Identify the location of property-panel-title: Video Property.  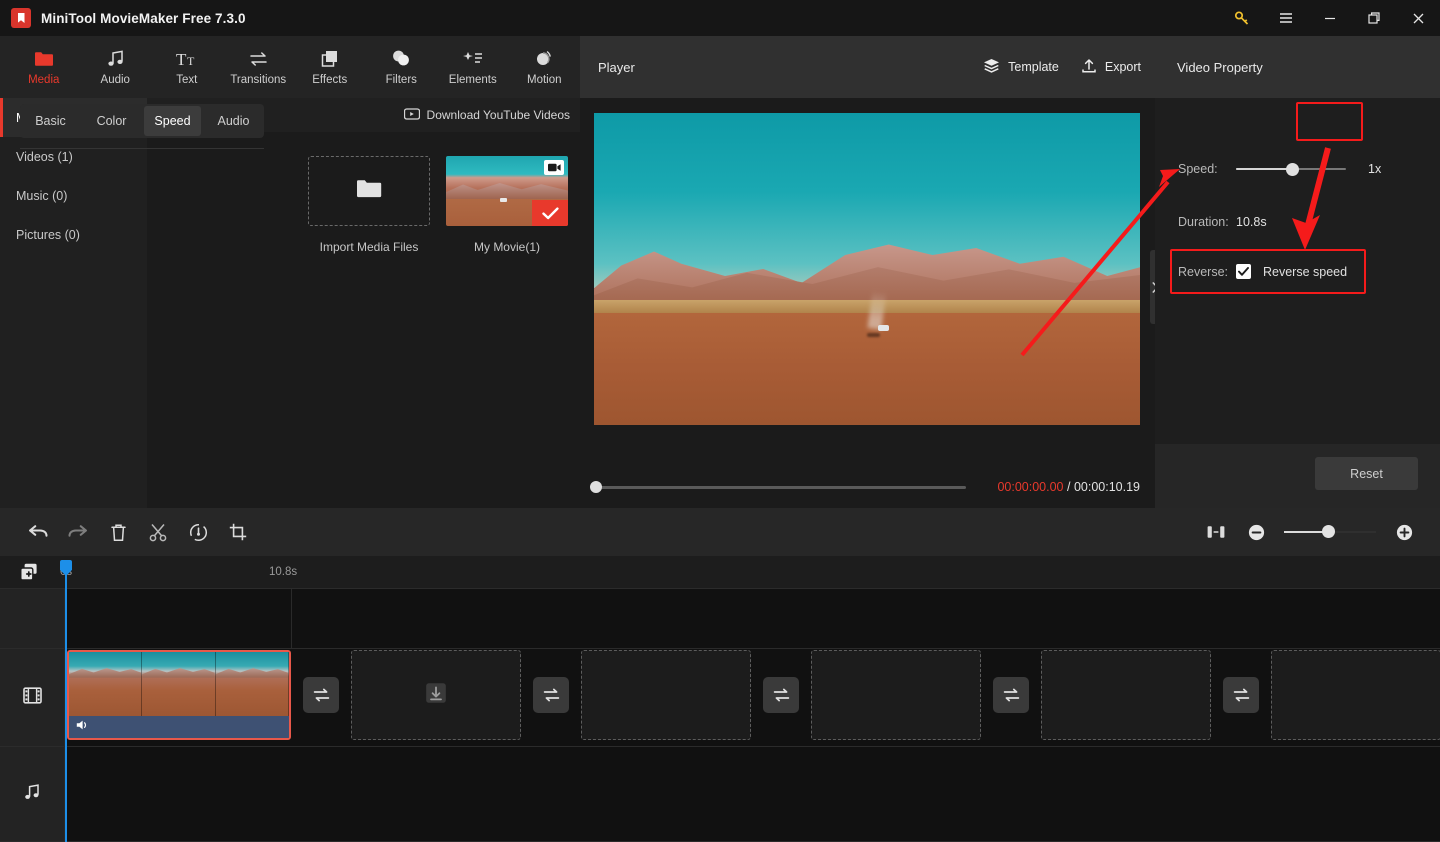
(1297, 67).